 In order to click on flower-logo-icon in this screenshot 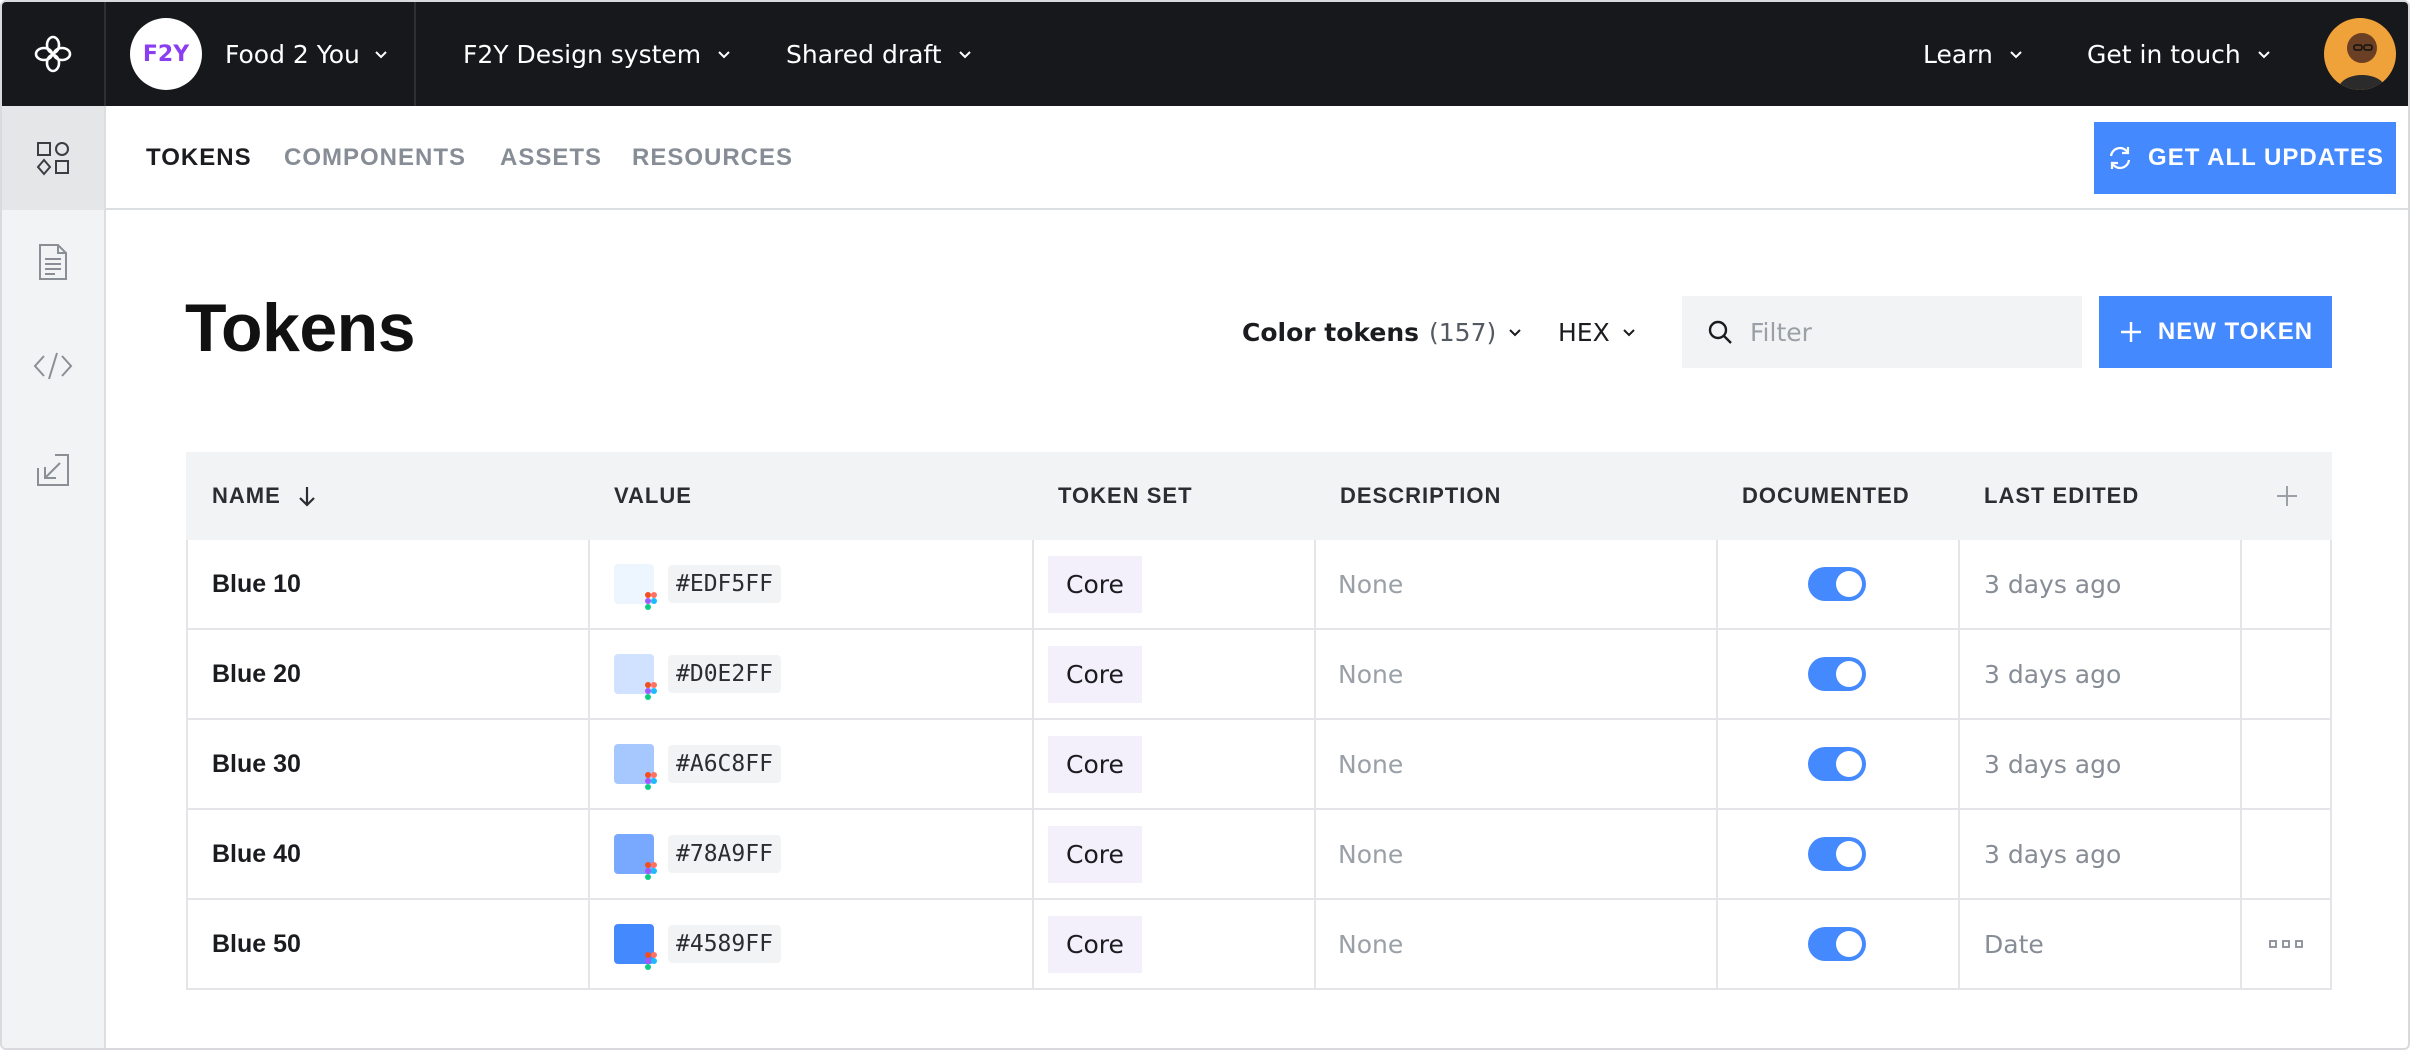, I will do `click(53, 54)`.